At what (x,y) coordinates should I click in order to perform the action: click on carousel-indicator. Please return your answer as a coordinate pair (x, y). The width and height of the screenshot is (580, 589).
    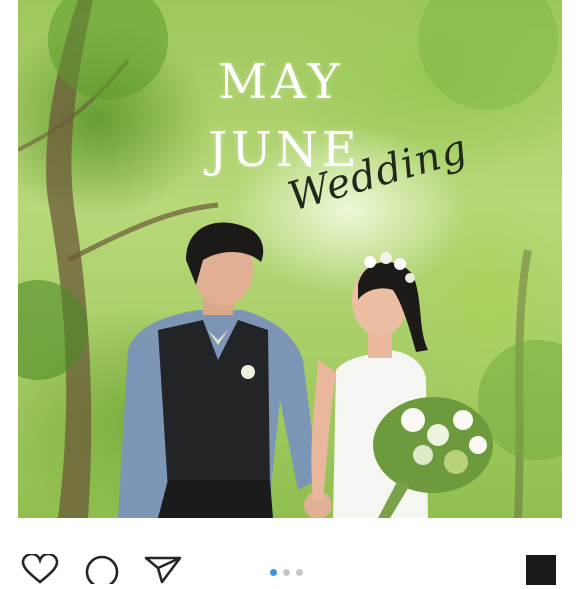
    Looking at the image, I should click on (286, 572).